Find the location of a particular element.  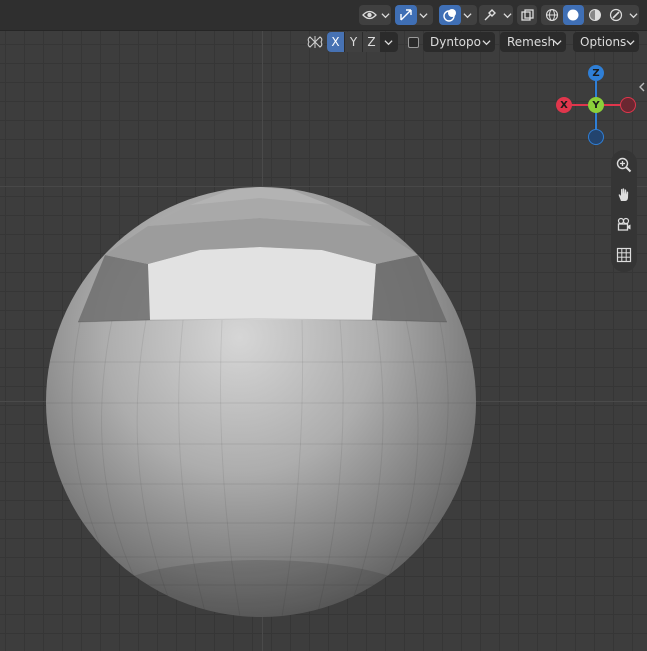

remesh-label: Remesh is located at coordinates (531, 42).